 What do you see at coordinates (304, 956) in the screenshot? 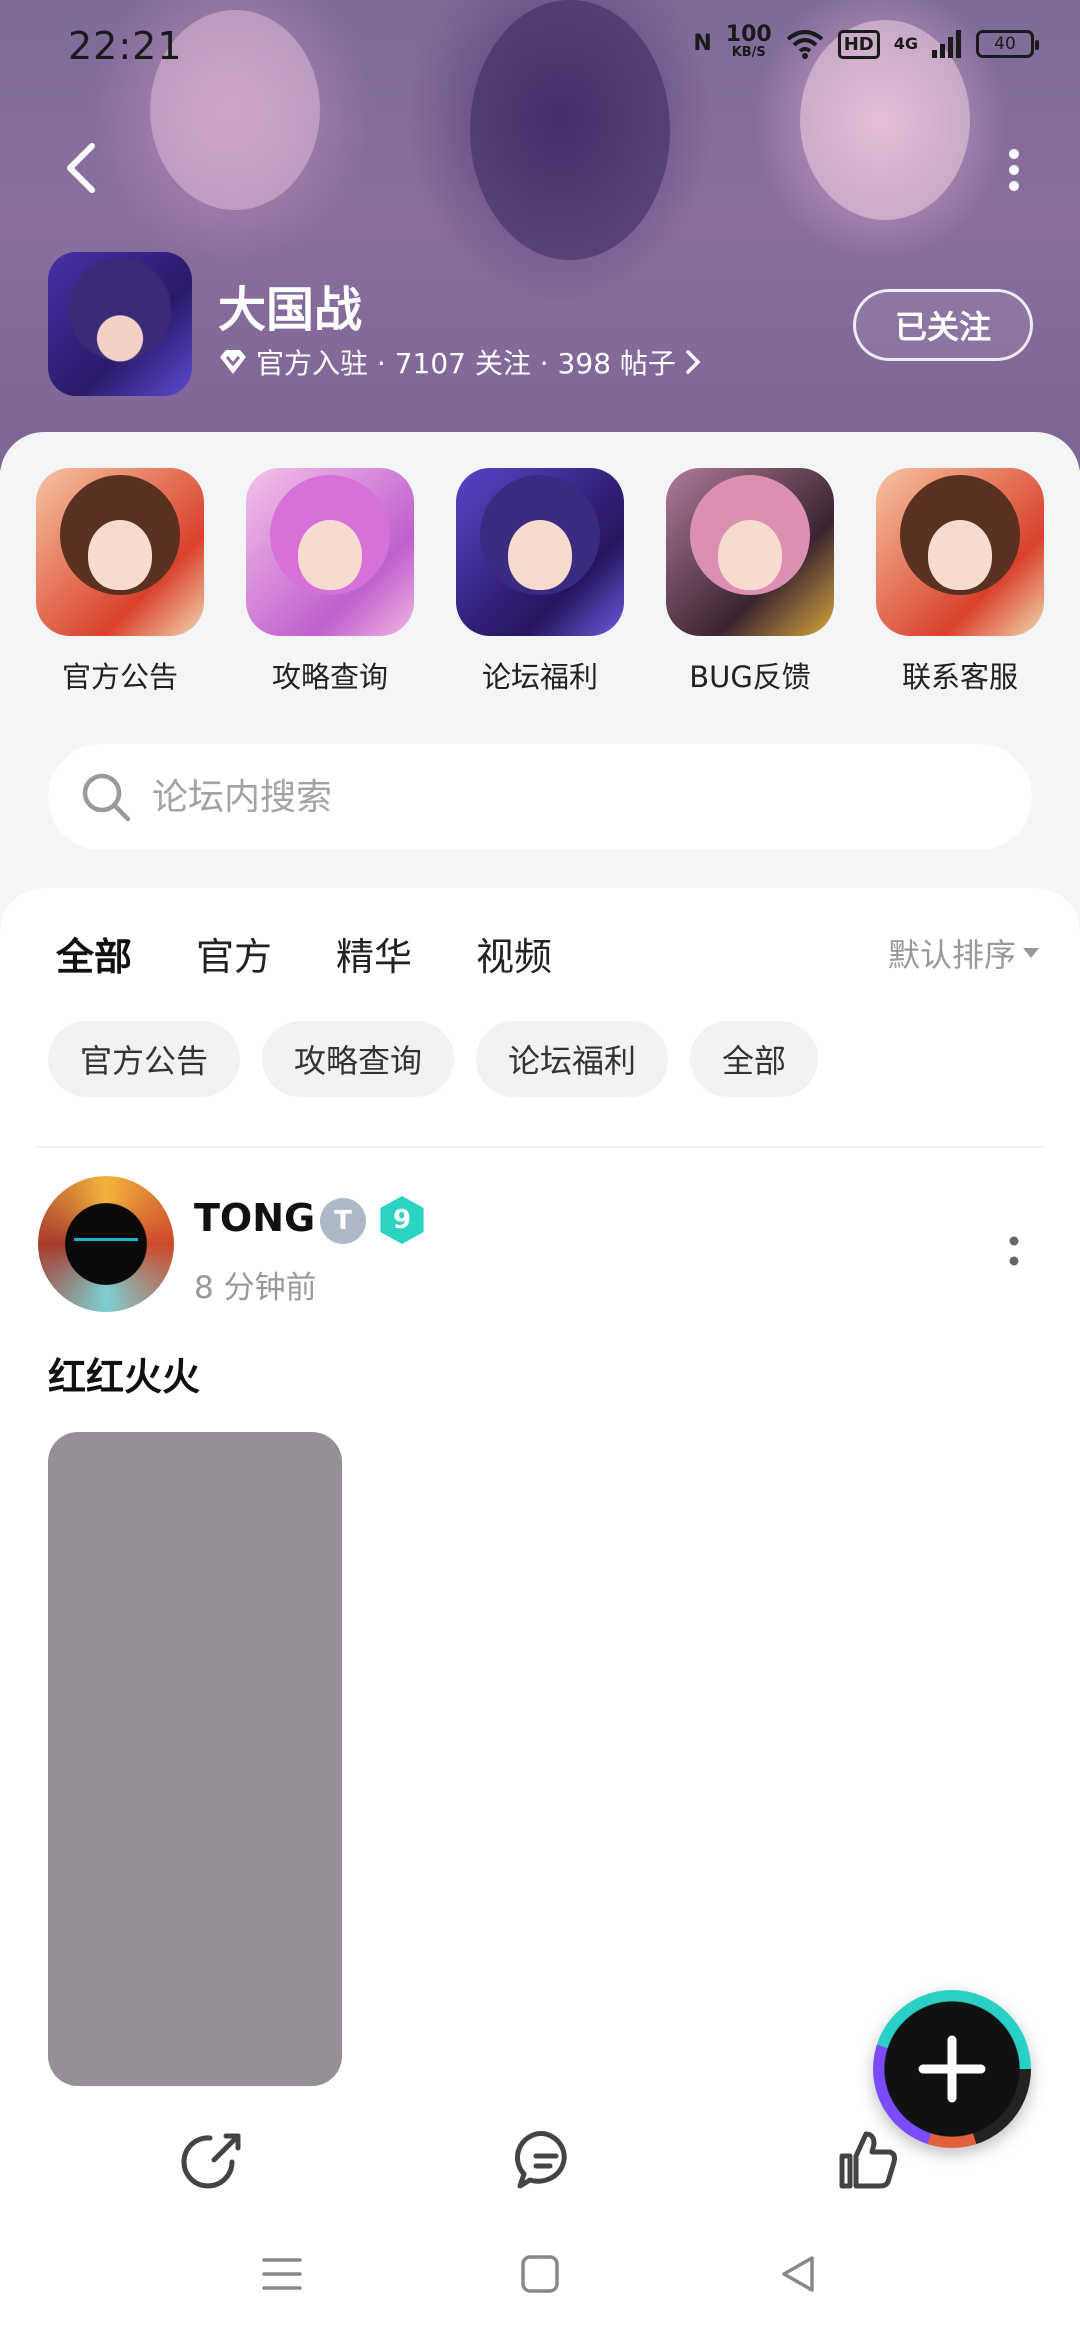
I see `feed-tabs: 全部 官方 精华 视频` at bounding box center [304, 956].